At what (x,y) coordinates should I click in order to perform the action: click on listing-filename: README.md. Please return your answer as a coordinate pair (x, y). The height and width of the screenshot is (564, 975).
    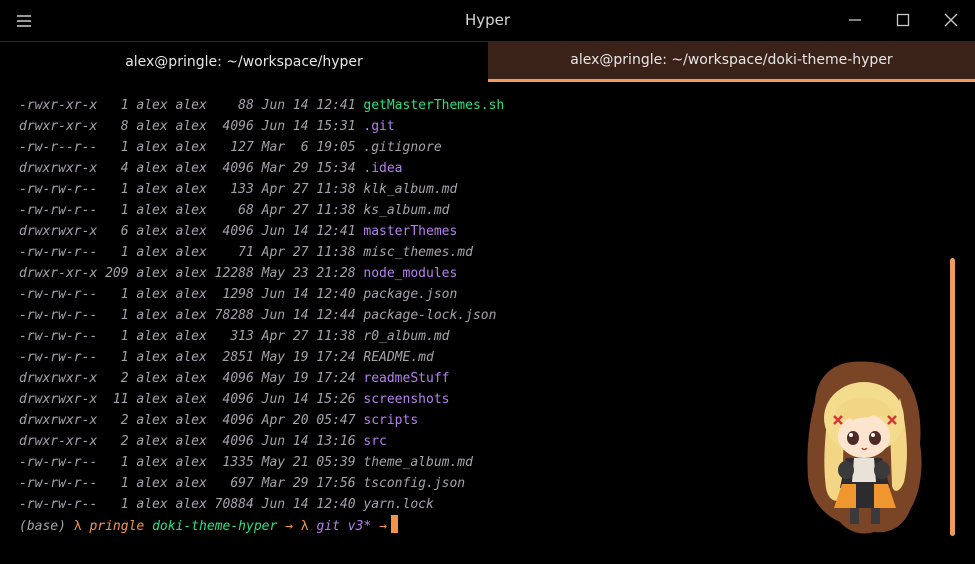
    Looking at the image, I should click on (398, 357).